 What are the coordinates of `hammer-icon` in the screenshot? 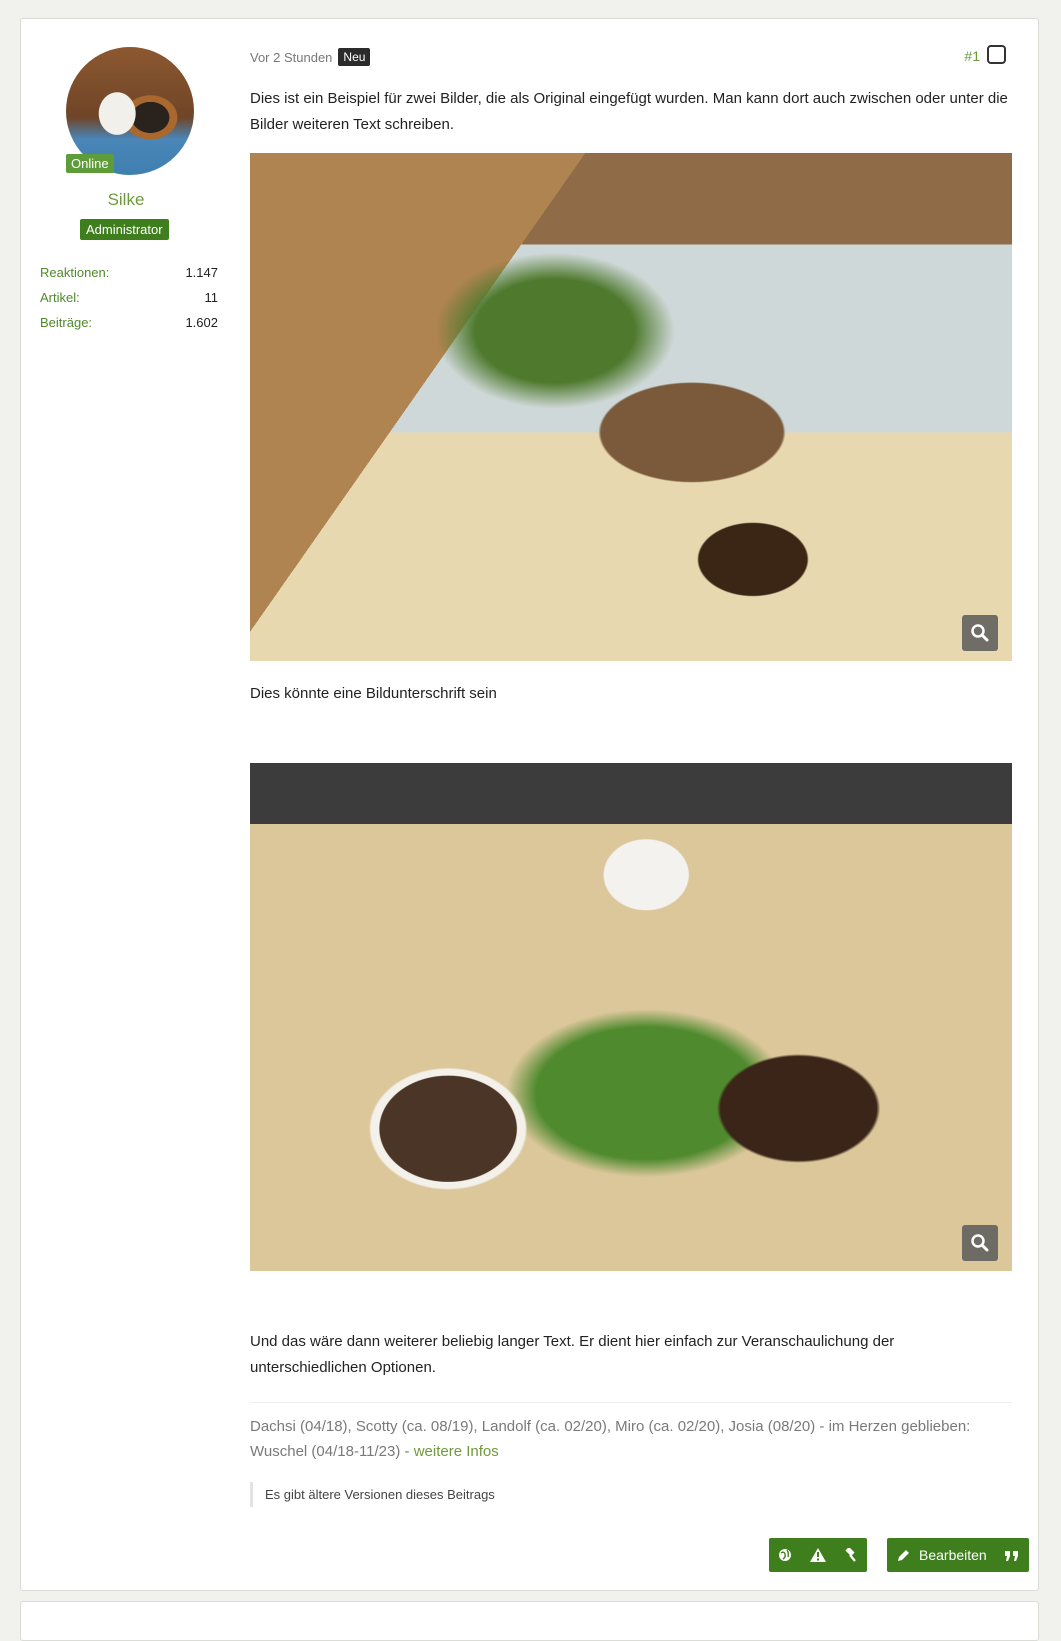 It's located at (850, 1555).